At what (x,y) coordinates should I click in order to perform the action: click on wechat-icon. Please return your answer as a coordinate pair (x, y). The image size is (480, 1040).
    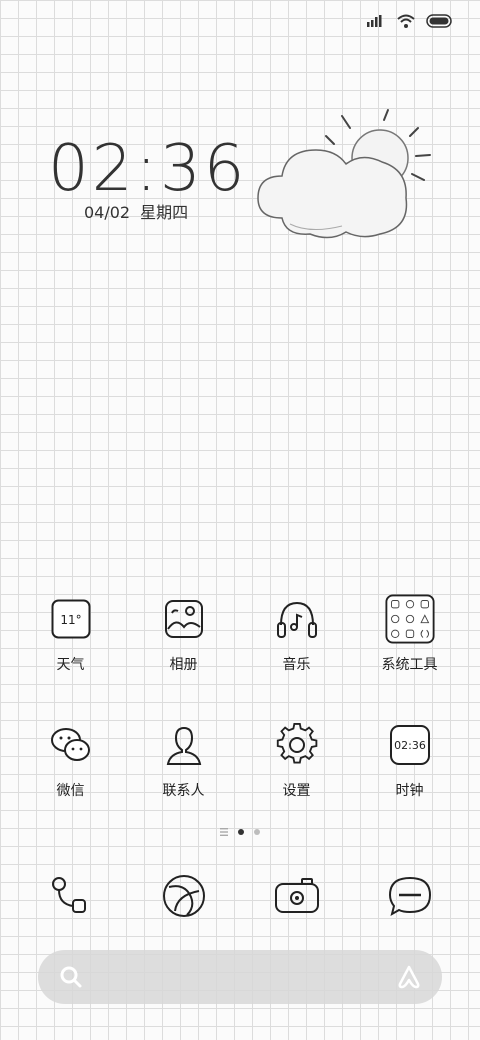
    Looking at the image, I should click on (71, 745).